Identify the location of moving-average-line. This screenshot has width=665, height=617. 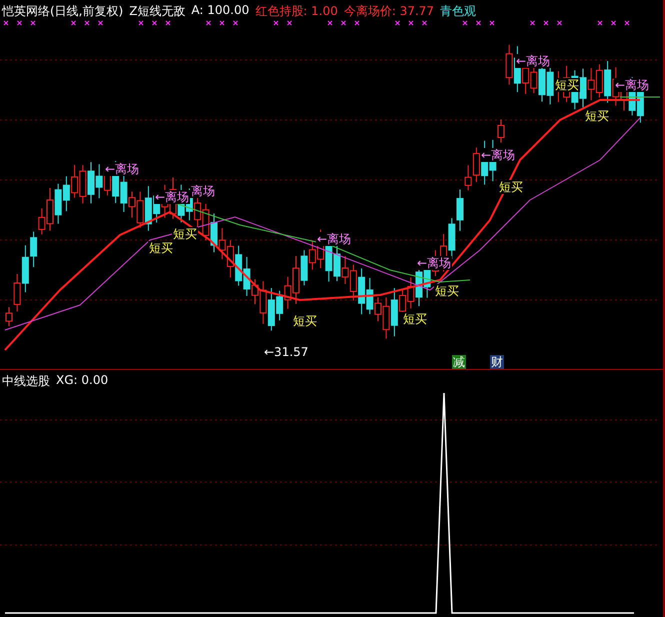
(640, 97).